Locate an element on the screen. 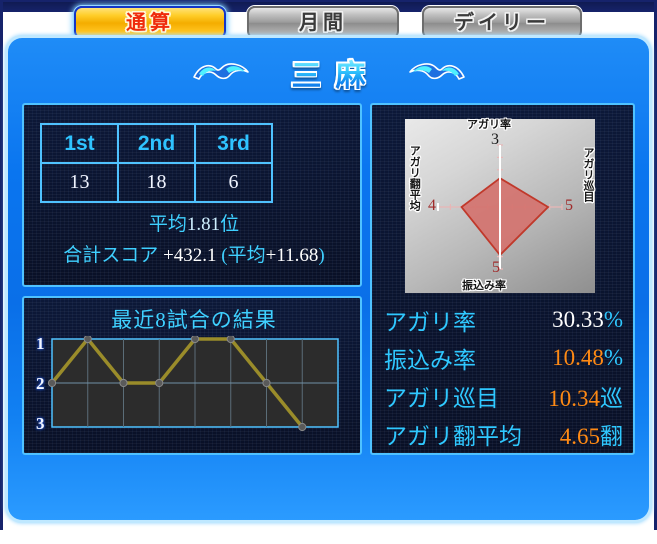 This screenshot has height=544, width=657. tab-bar: 通算 月間 デイリー is located at coordinates (328, 22).